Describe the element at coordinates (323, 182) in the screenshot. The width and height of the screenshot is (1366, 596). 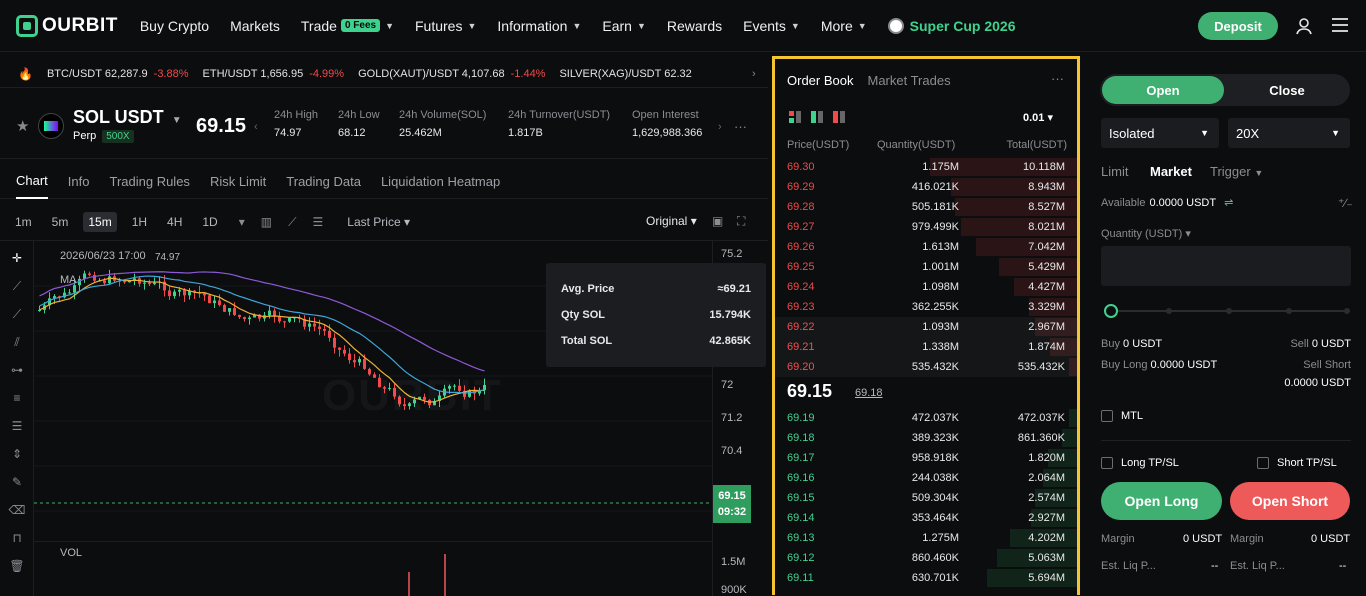
I see `tab-trading-data: Trading Data` at that location.